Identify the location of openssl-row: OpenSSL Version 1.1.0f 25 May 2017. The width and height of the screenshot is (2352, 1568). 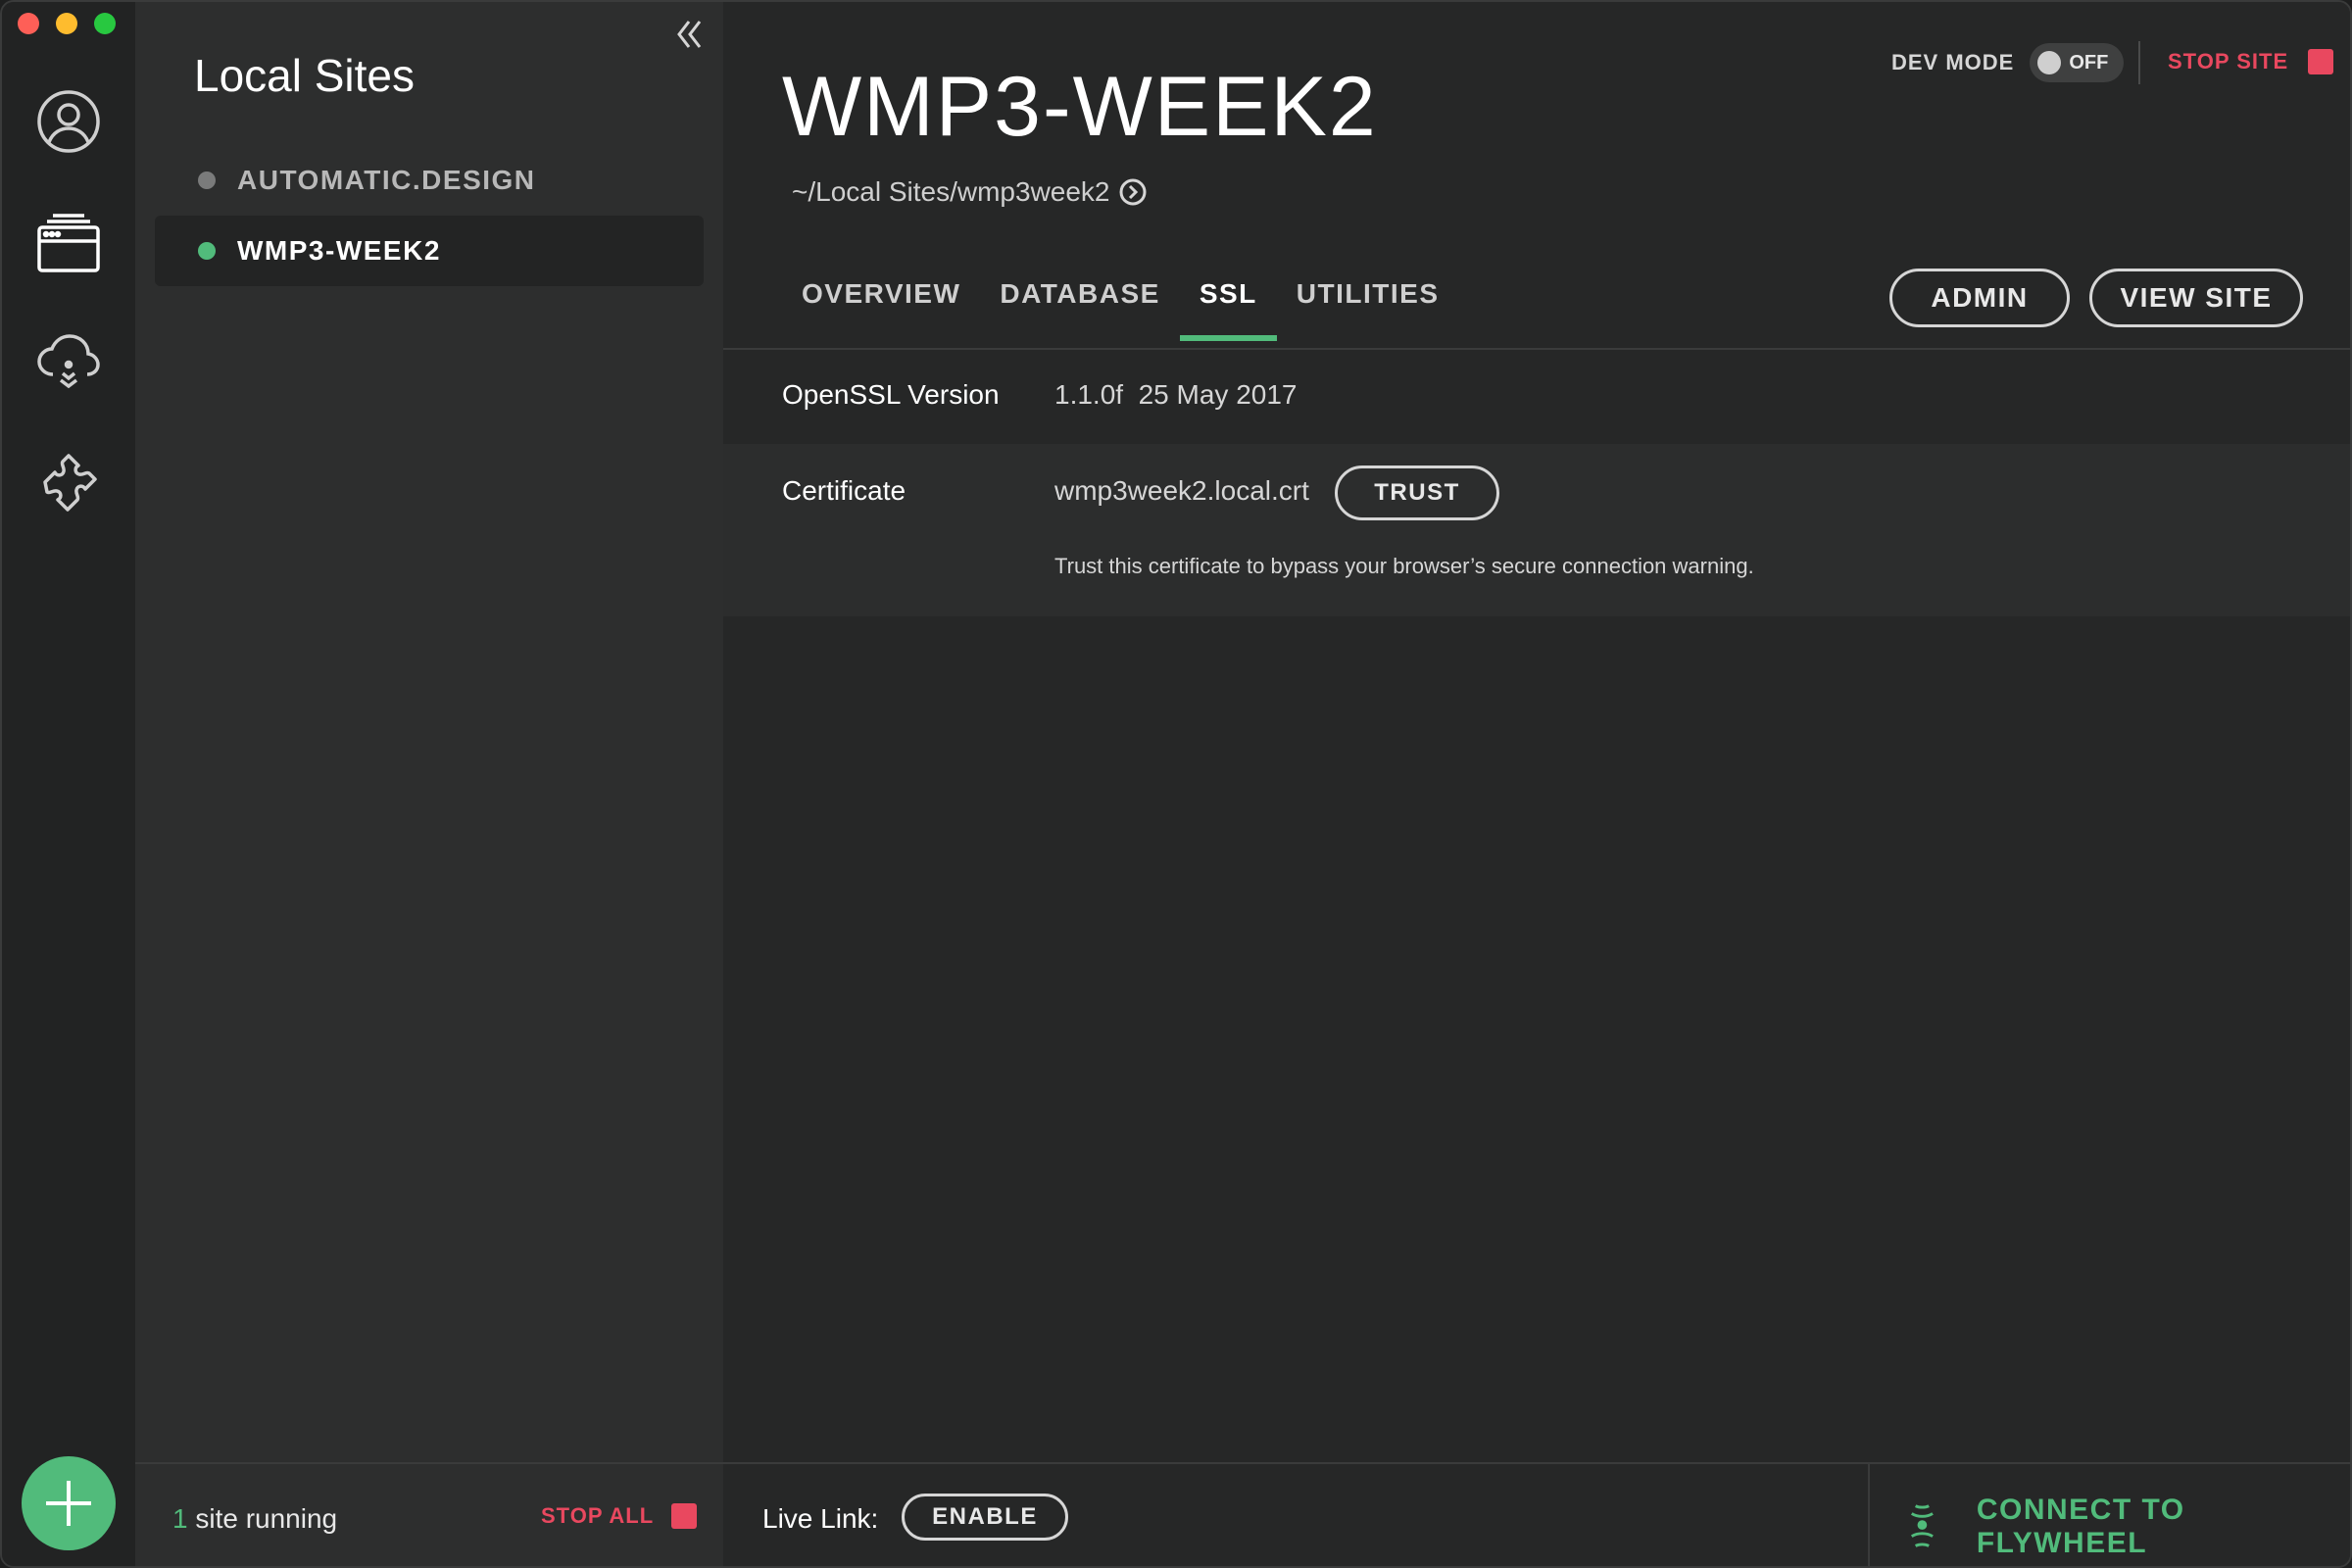
(1536, 397).